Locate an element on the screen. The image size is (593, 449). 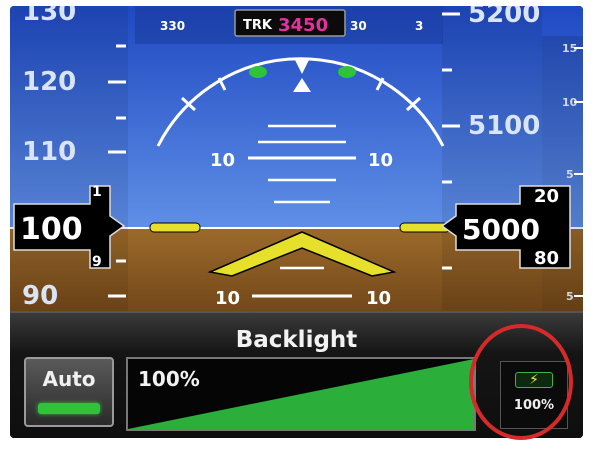
airspeed-tape-110: 110 is located at coordinates (49, 152).